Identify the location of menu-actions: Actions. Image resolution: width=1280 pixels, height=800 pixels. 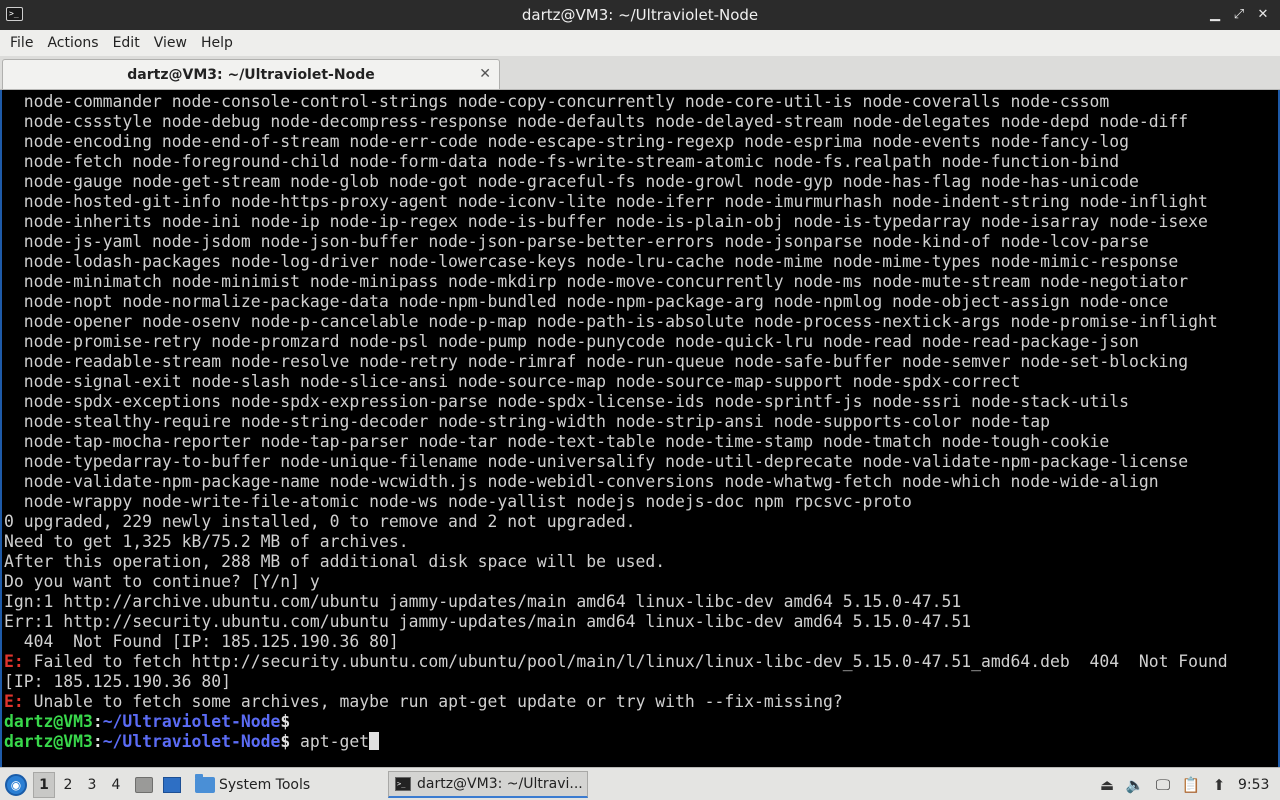
(72, 43).